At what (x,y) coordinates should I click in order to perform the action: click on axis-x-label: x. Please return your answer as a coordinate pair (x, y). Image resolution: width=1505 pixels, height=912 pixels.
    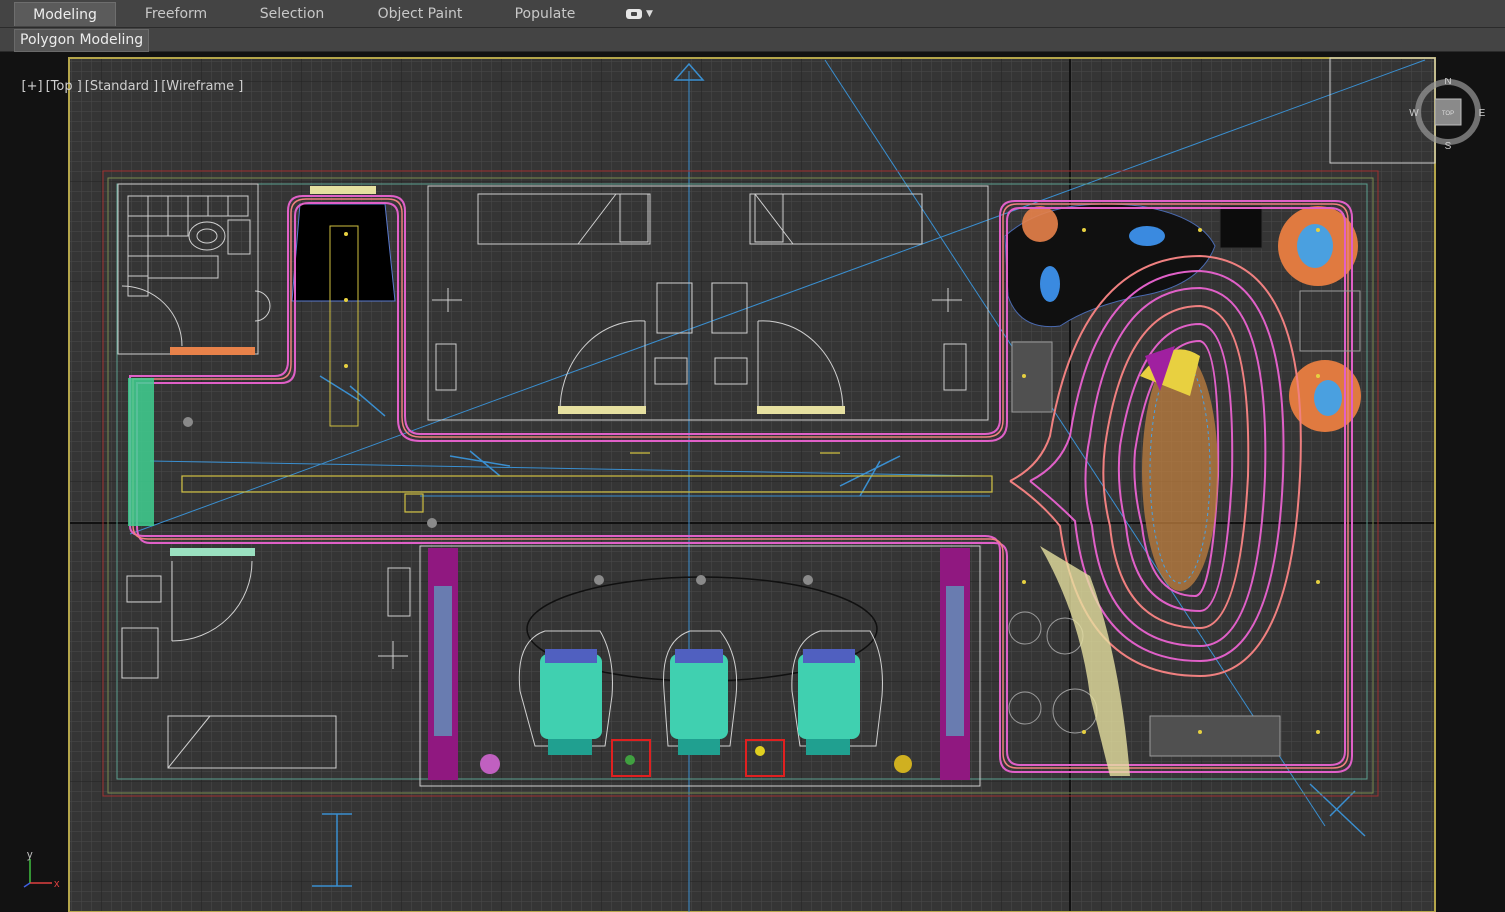
    Looking at the image, I should click on (57, 884).